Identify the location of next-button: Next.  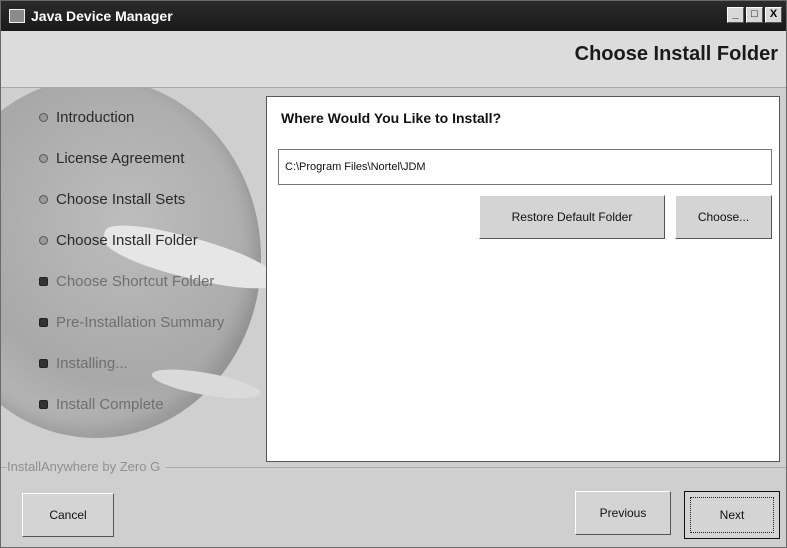
(732, 515).